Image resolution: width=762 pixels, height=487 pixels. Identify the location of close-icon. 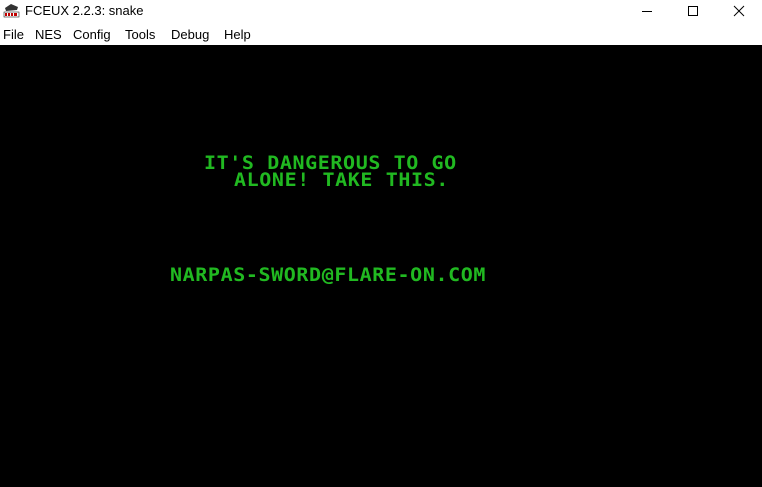
(739, 11).